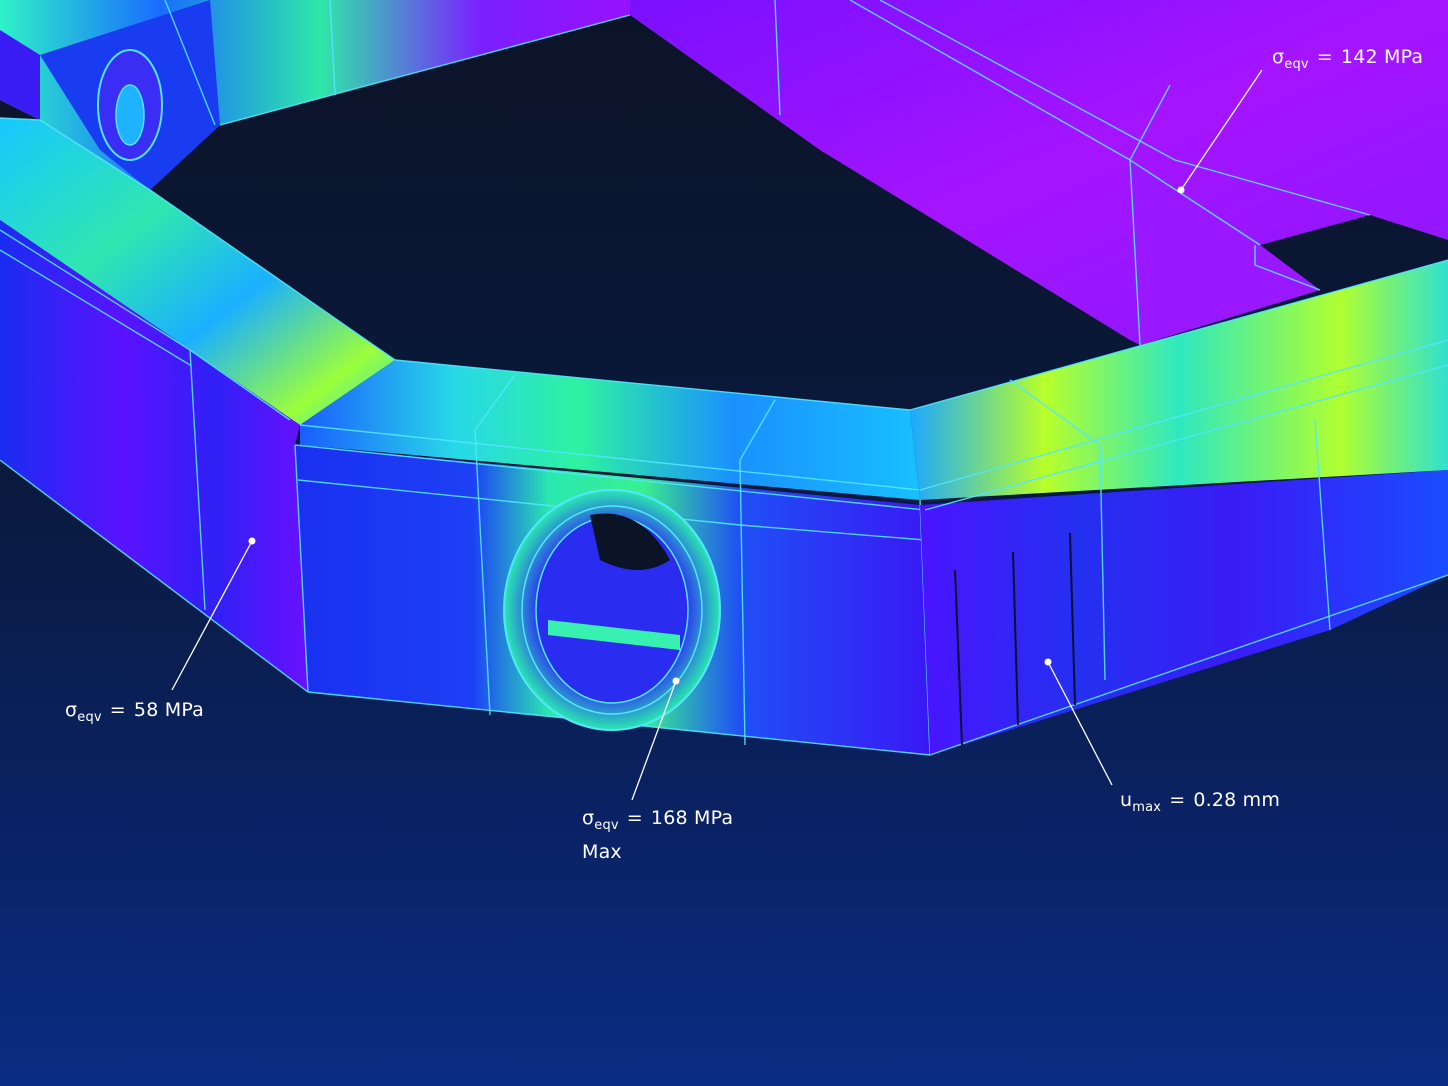 Image resolution: width=1448 pixels, height=1086 pixels. I want to click on displacement-value: 0.28 mm, so click(1237, 800).